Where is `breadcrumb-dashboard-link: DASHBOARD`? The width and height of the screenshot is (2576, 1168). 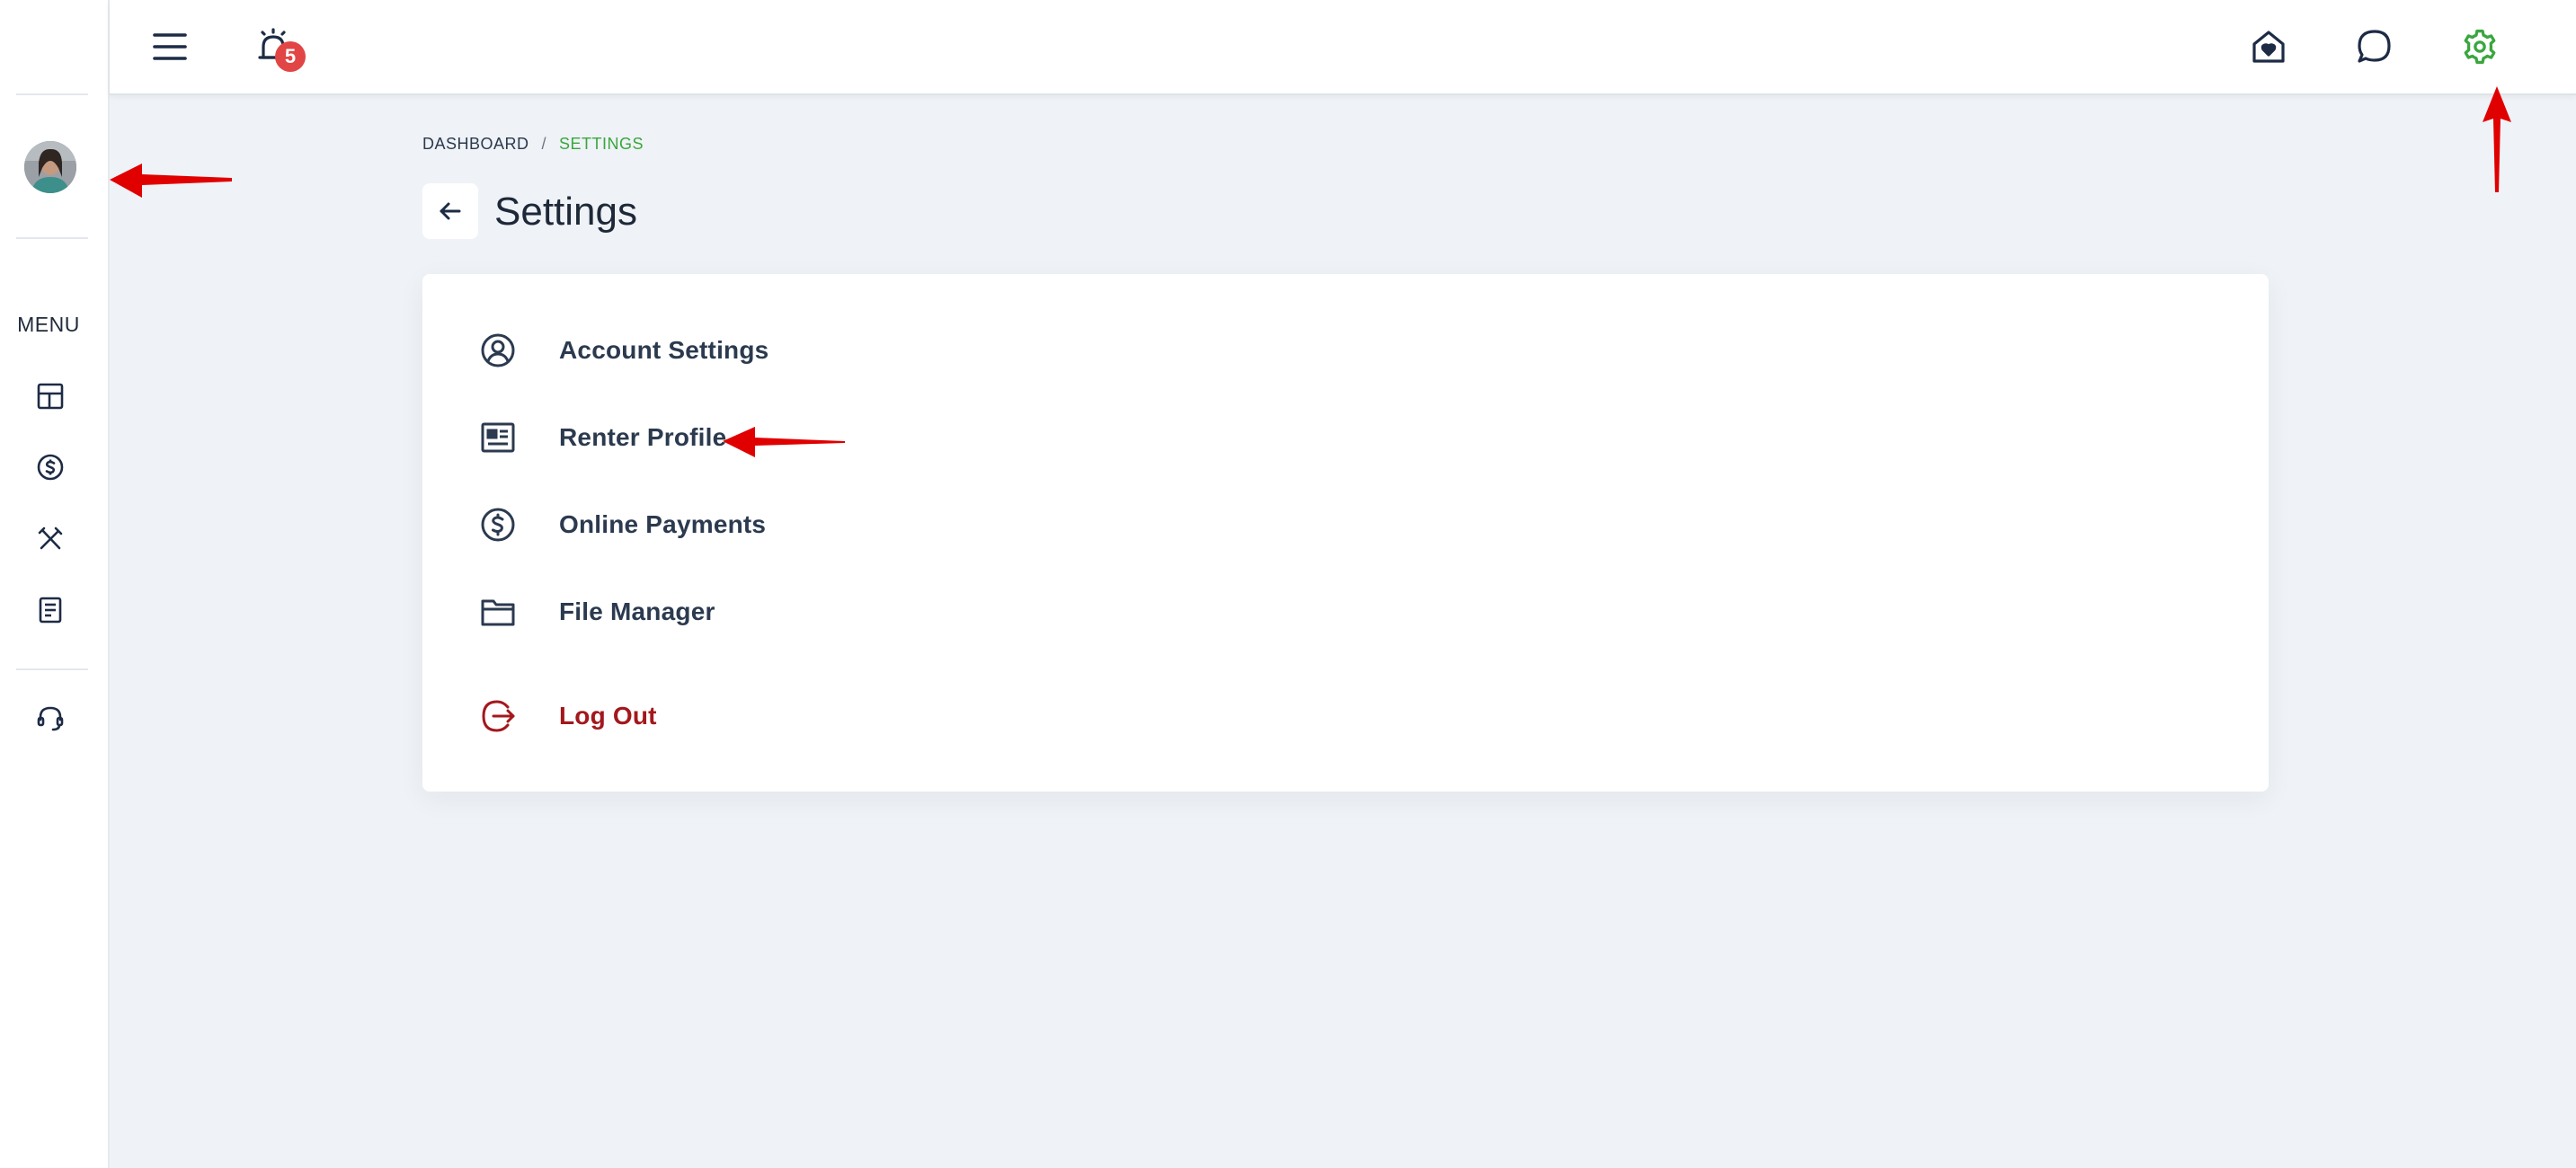
breadcrumb-dashboard-link: DASHBOARD is located at coordinates (475, 144).